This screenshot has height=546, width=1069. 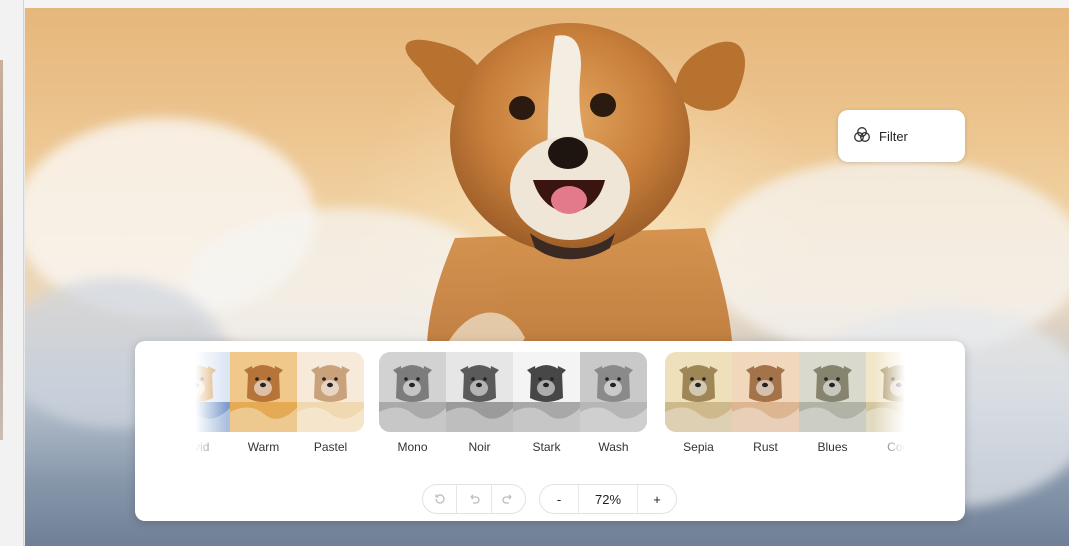 I want to click on filter-thumb-rust, so click(x=765, y=392).